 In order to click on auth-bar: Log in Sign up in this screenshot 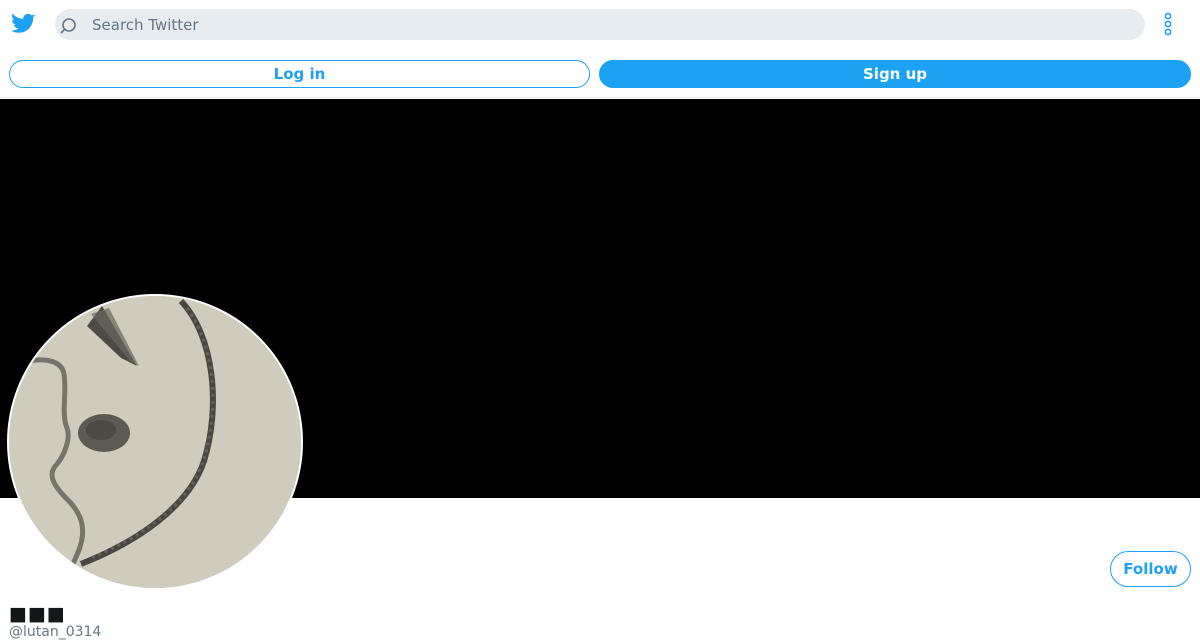, I will do `click(600, 73)`.